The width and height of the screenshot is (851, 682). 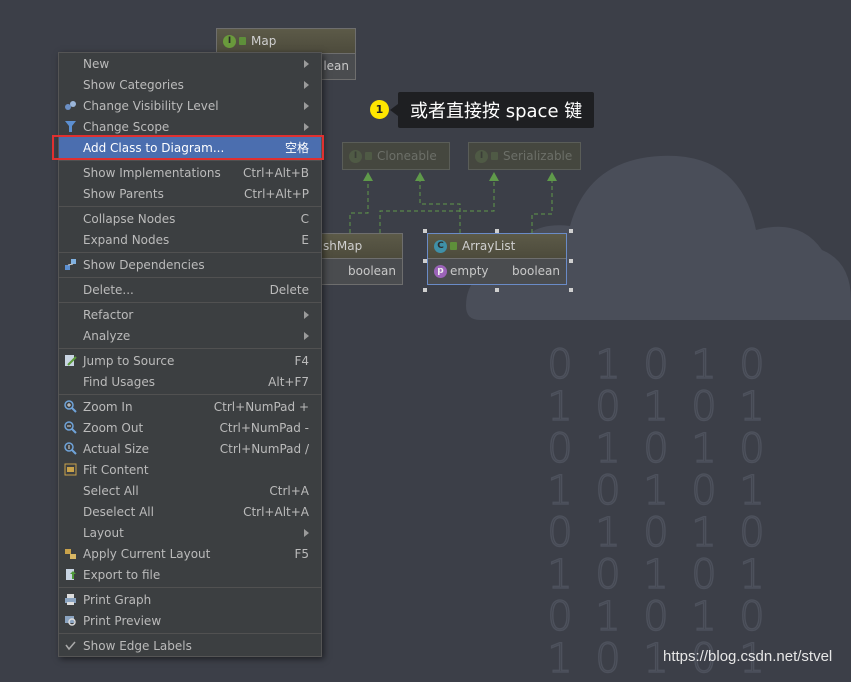 I want to click on menu-item-label: Show Categories, so click(x=133, y=84).